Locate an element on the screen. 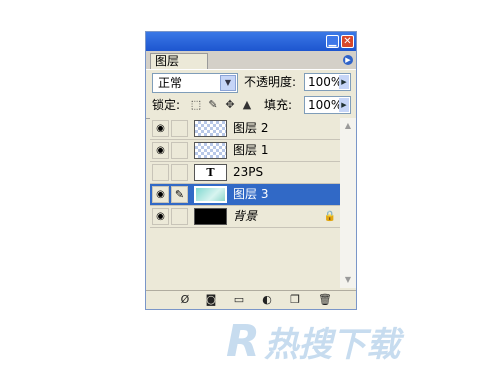 This screenshot has height=374, width=500. watermark-logo: R 热搜下载 is located at coordinates (313, 341).